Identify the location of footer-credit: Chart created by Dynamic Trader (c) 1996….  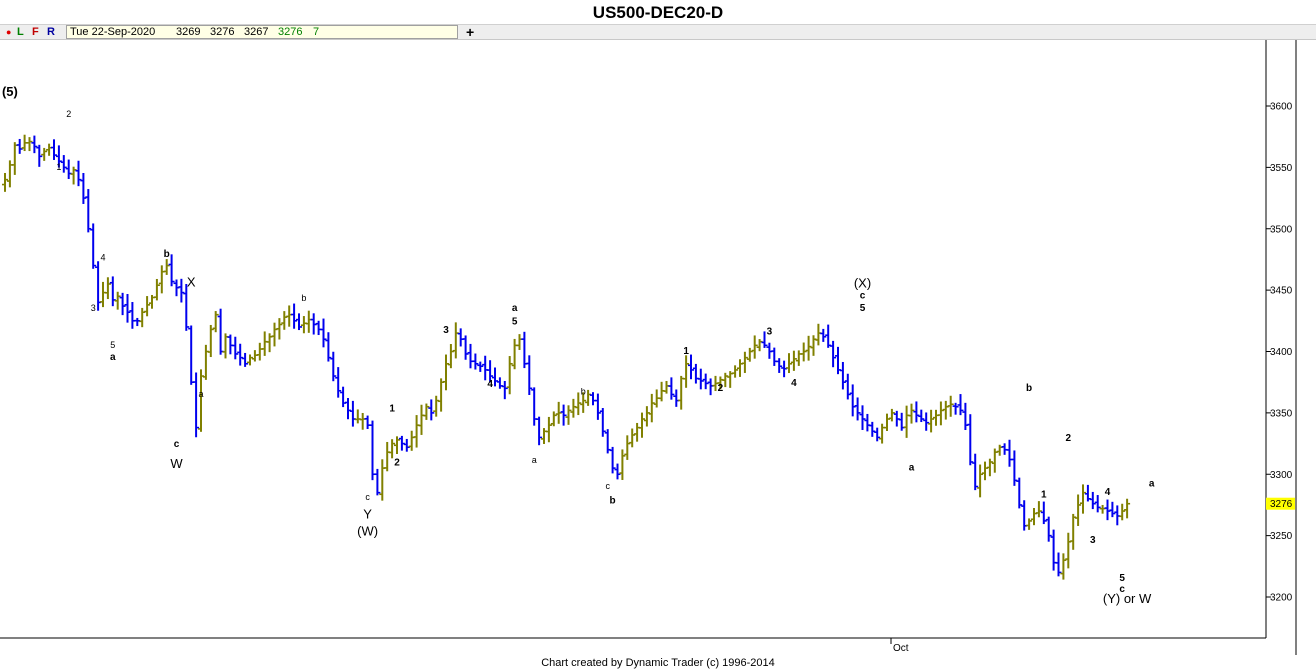
(658, 663).